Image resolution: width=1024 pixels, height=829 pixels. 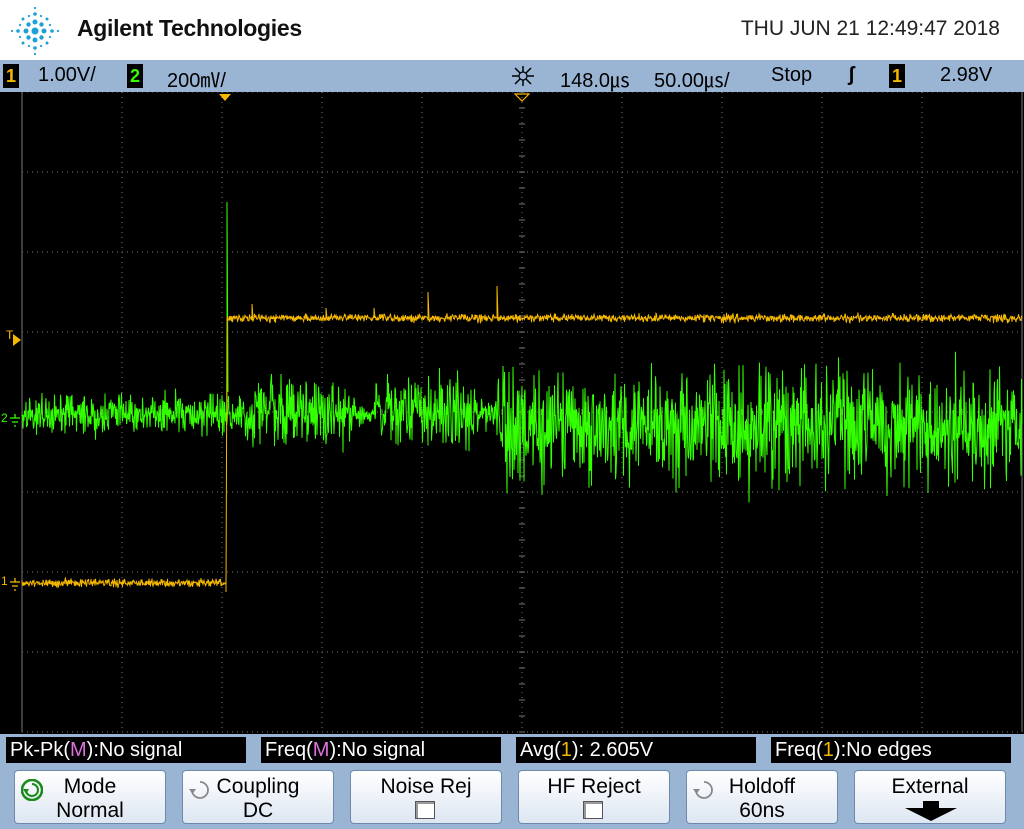 What do you see at coordinates (10, 335) in the screenshot?
I see `trigger-level-marker: T` at bounding box center [10, 335].